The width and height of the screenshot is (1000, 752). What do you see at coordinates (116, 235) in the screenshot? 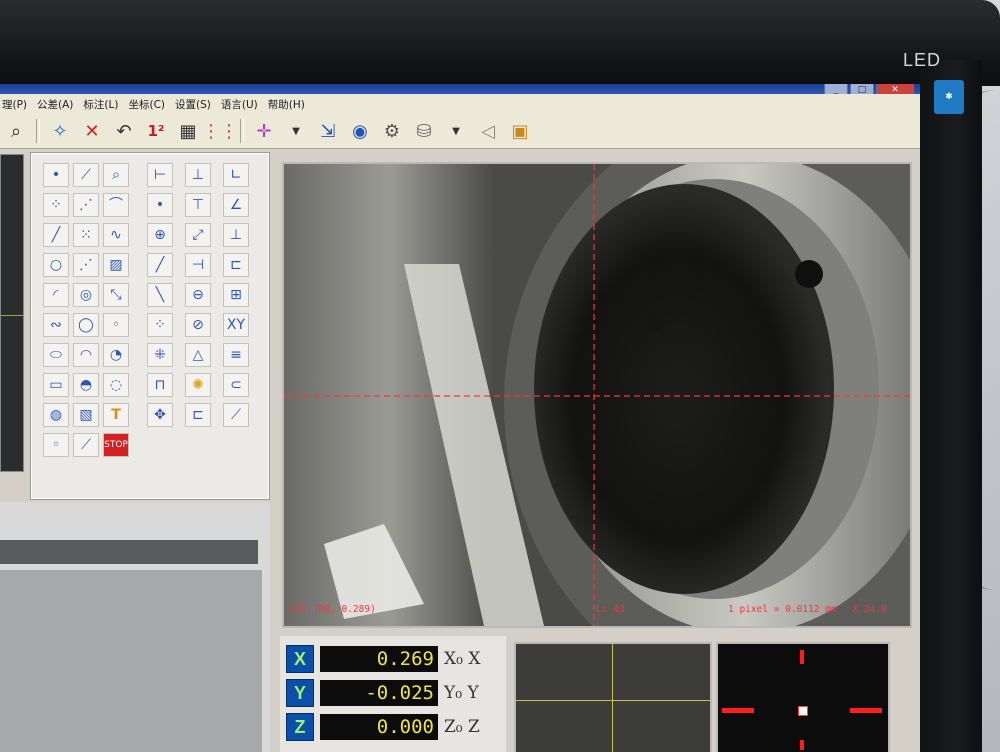
I see `curve-icon: ∿` at bounding box center [116, 235].